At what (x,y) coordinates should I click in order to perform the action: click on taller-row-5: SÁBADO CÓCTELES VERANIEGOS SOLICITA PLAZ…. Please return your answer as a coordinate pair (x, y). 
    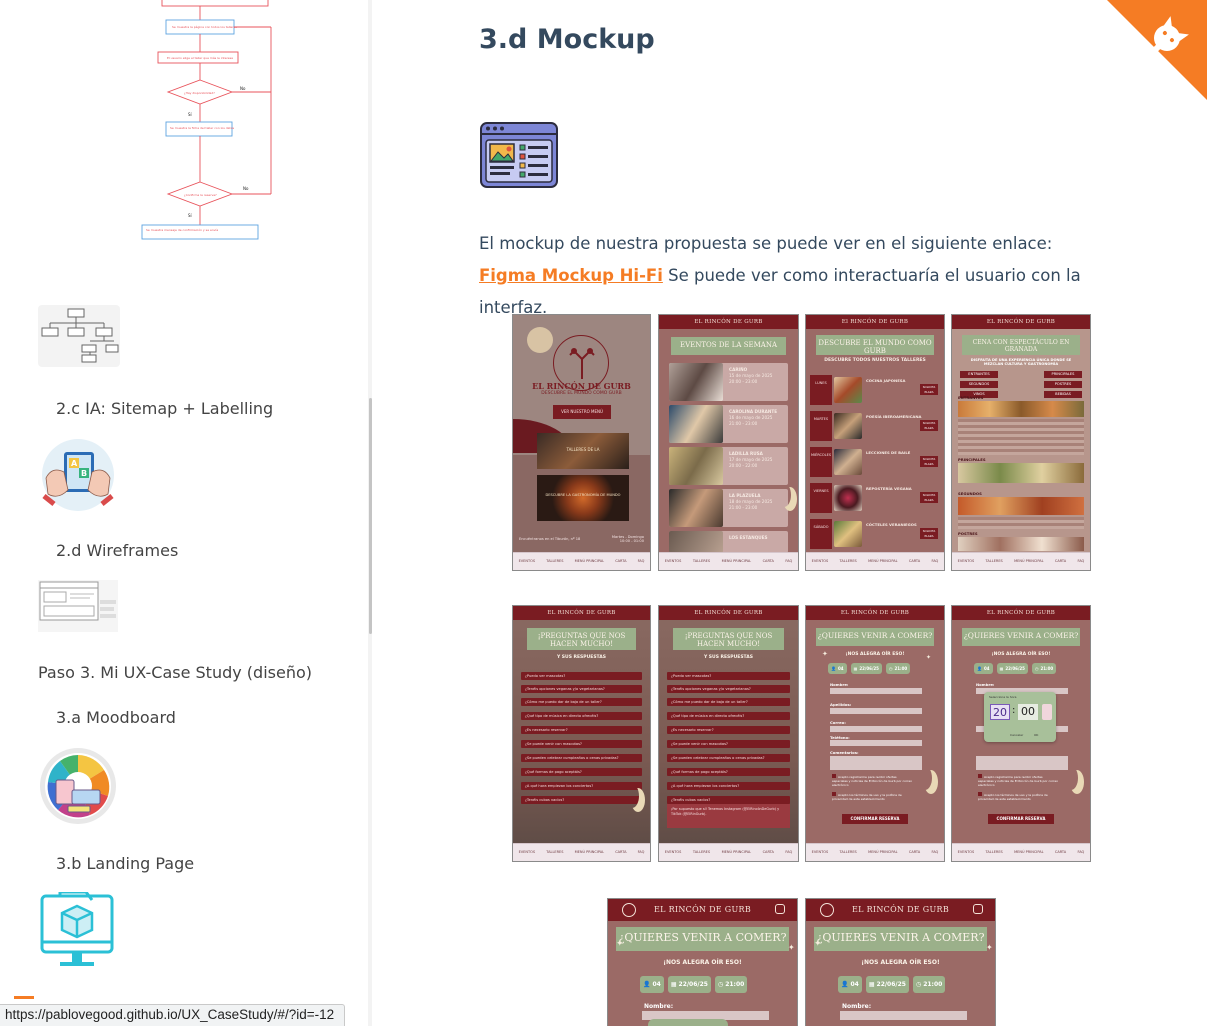
    Looking at the image, I should click on (875, 534).